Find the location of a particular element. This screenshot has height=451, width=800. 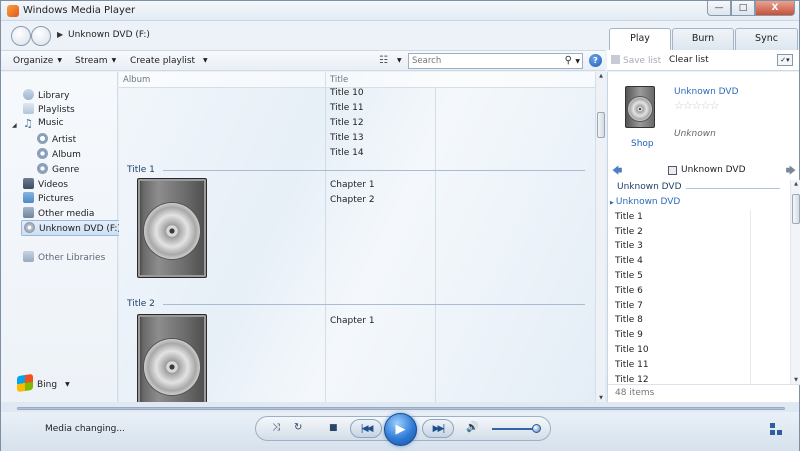

sidebar-item-pictures: Pictures is located at coordinates (48, 198).